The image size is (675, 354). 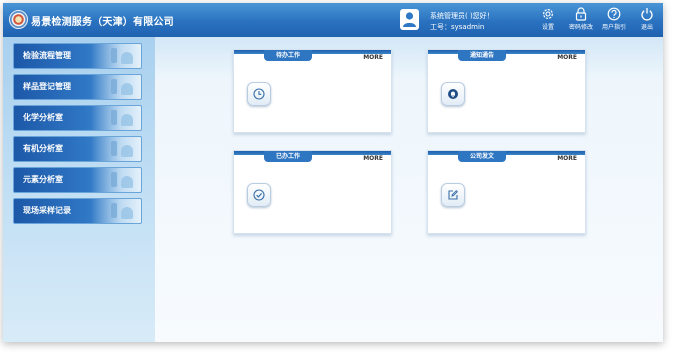 I want to click on sidebar-item-element-lab: 元素分析室, so click(x=77, y=180).